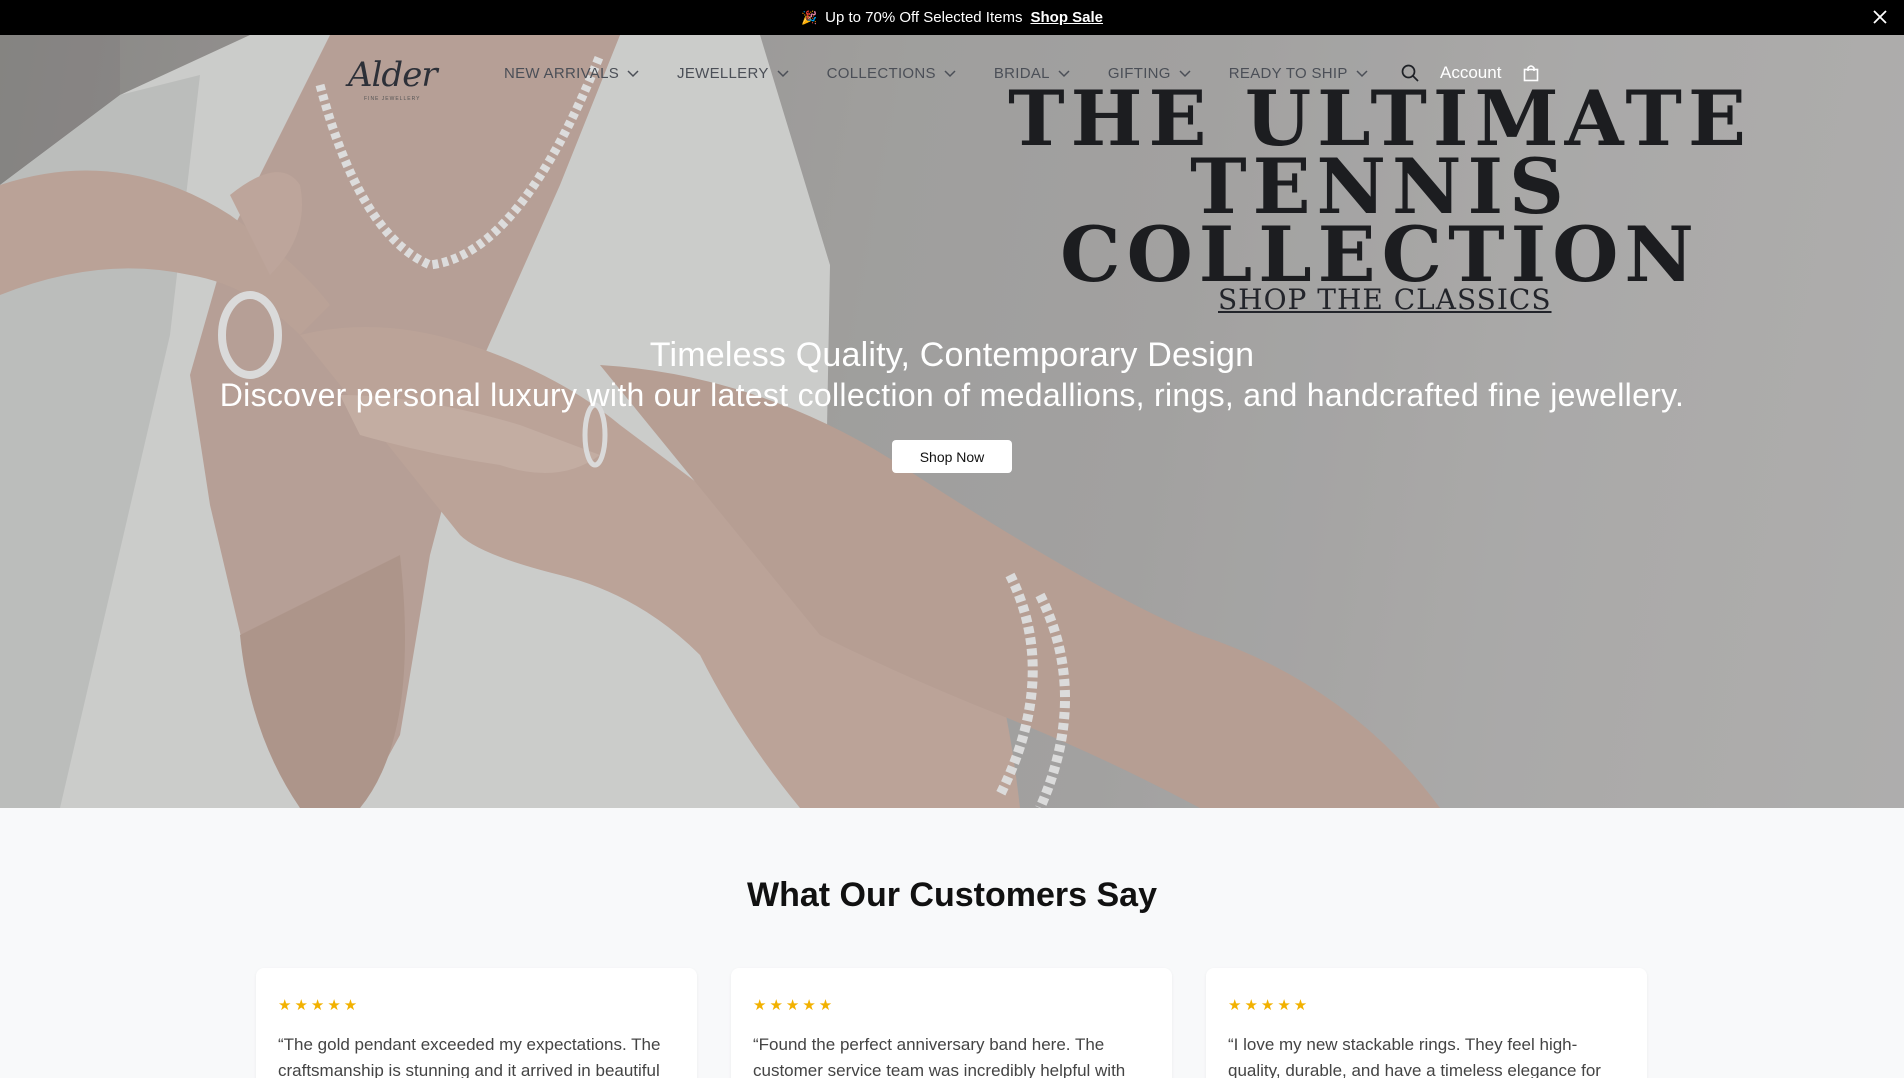 Image resolution: width=1904 pixels, height=1078 pixels. I want to click on nav-item-label: NEW ARRIVALS, so click(562, 73).